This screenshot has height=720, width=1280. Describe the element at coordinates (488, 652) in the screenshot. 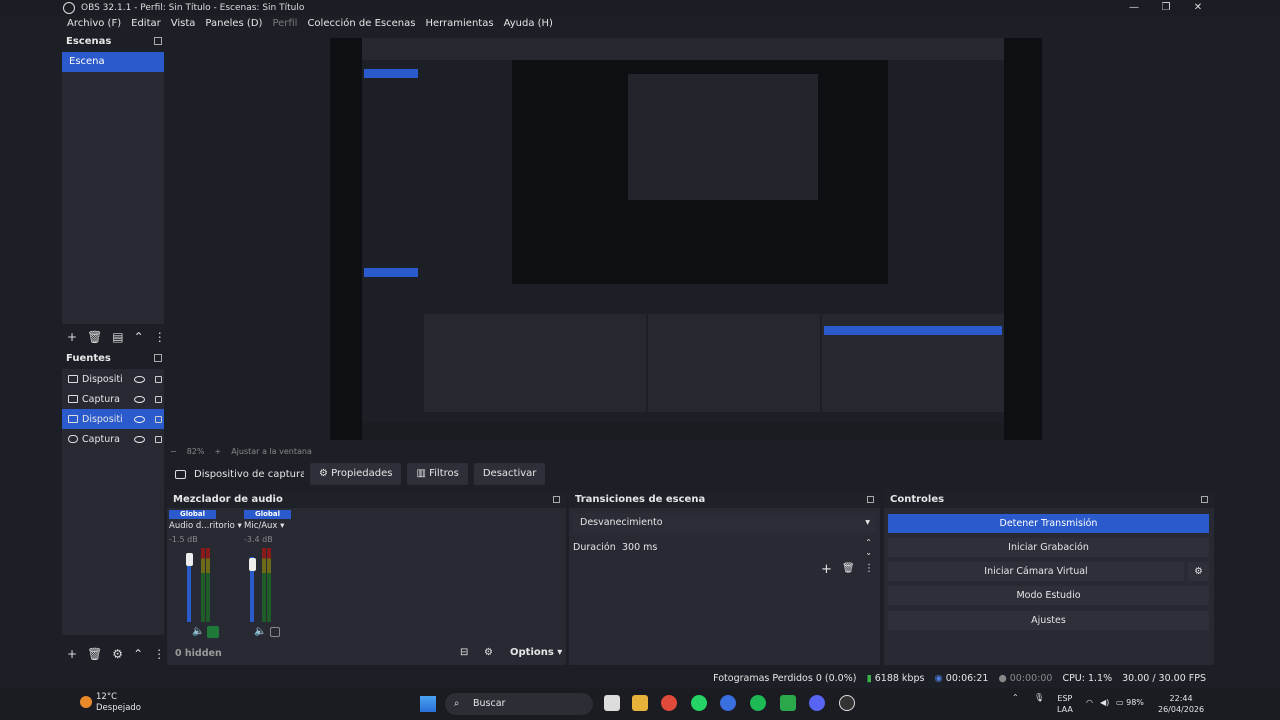

I see `mixer-settings-icon: ⚙` at that location.